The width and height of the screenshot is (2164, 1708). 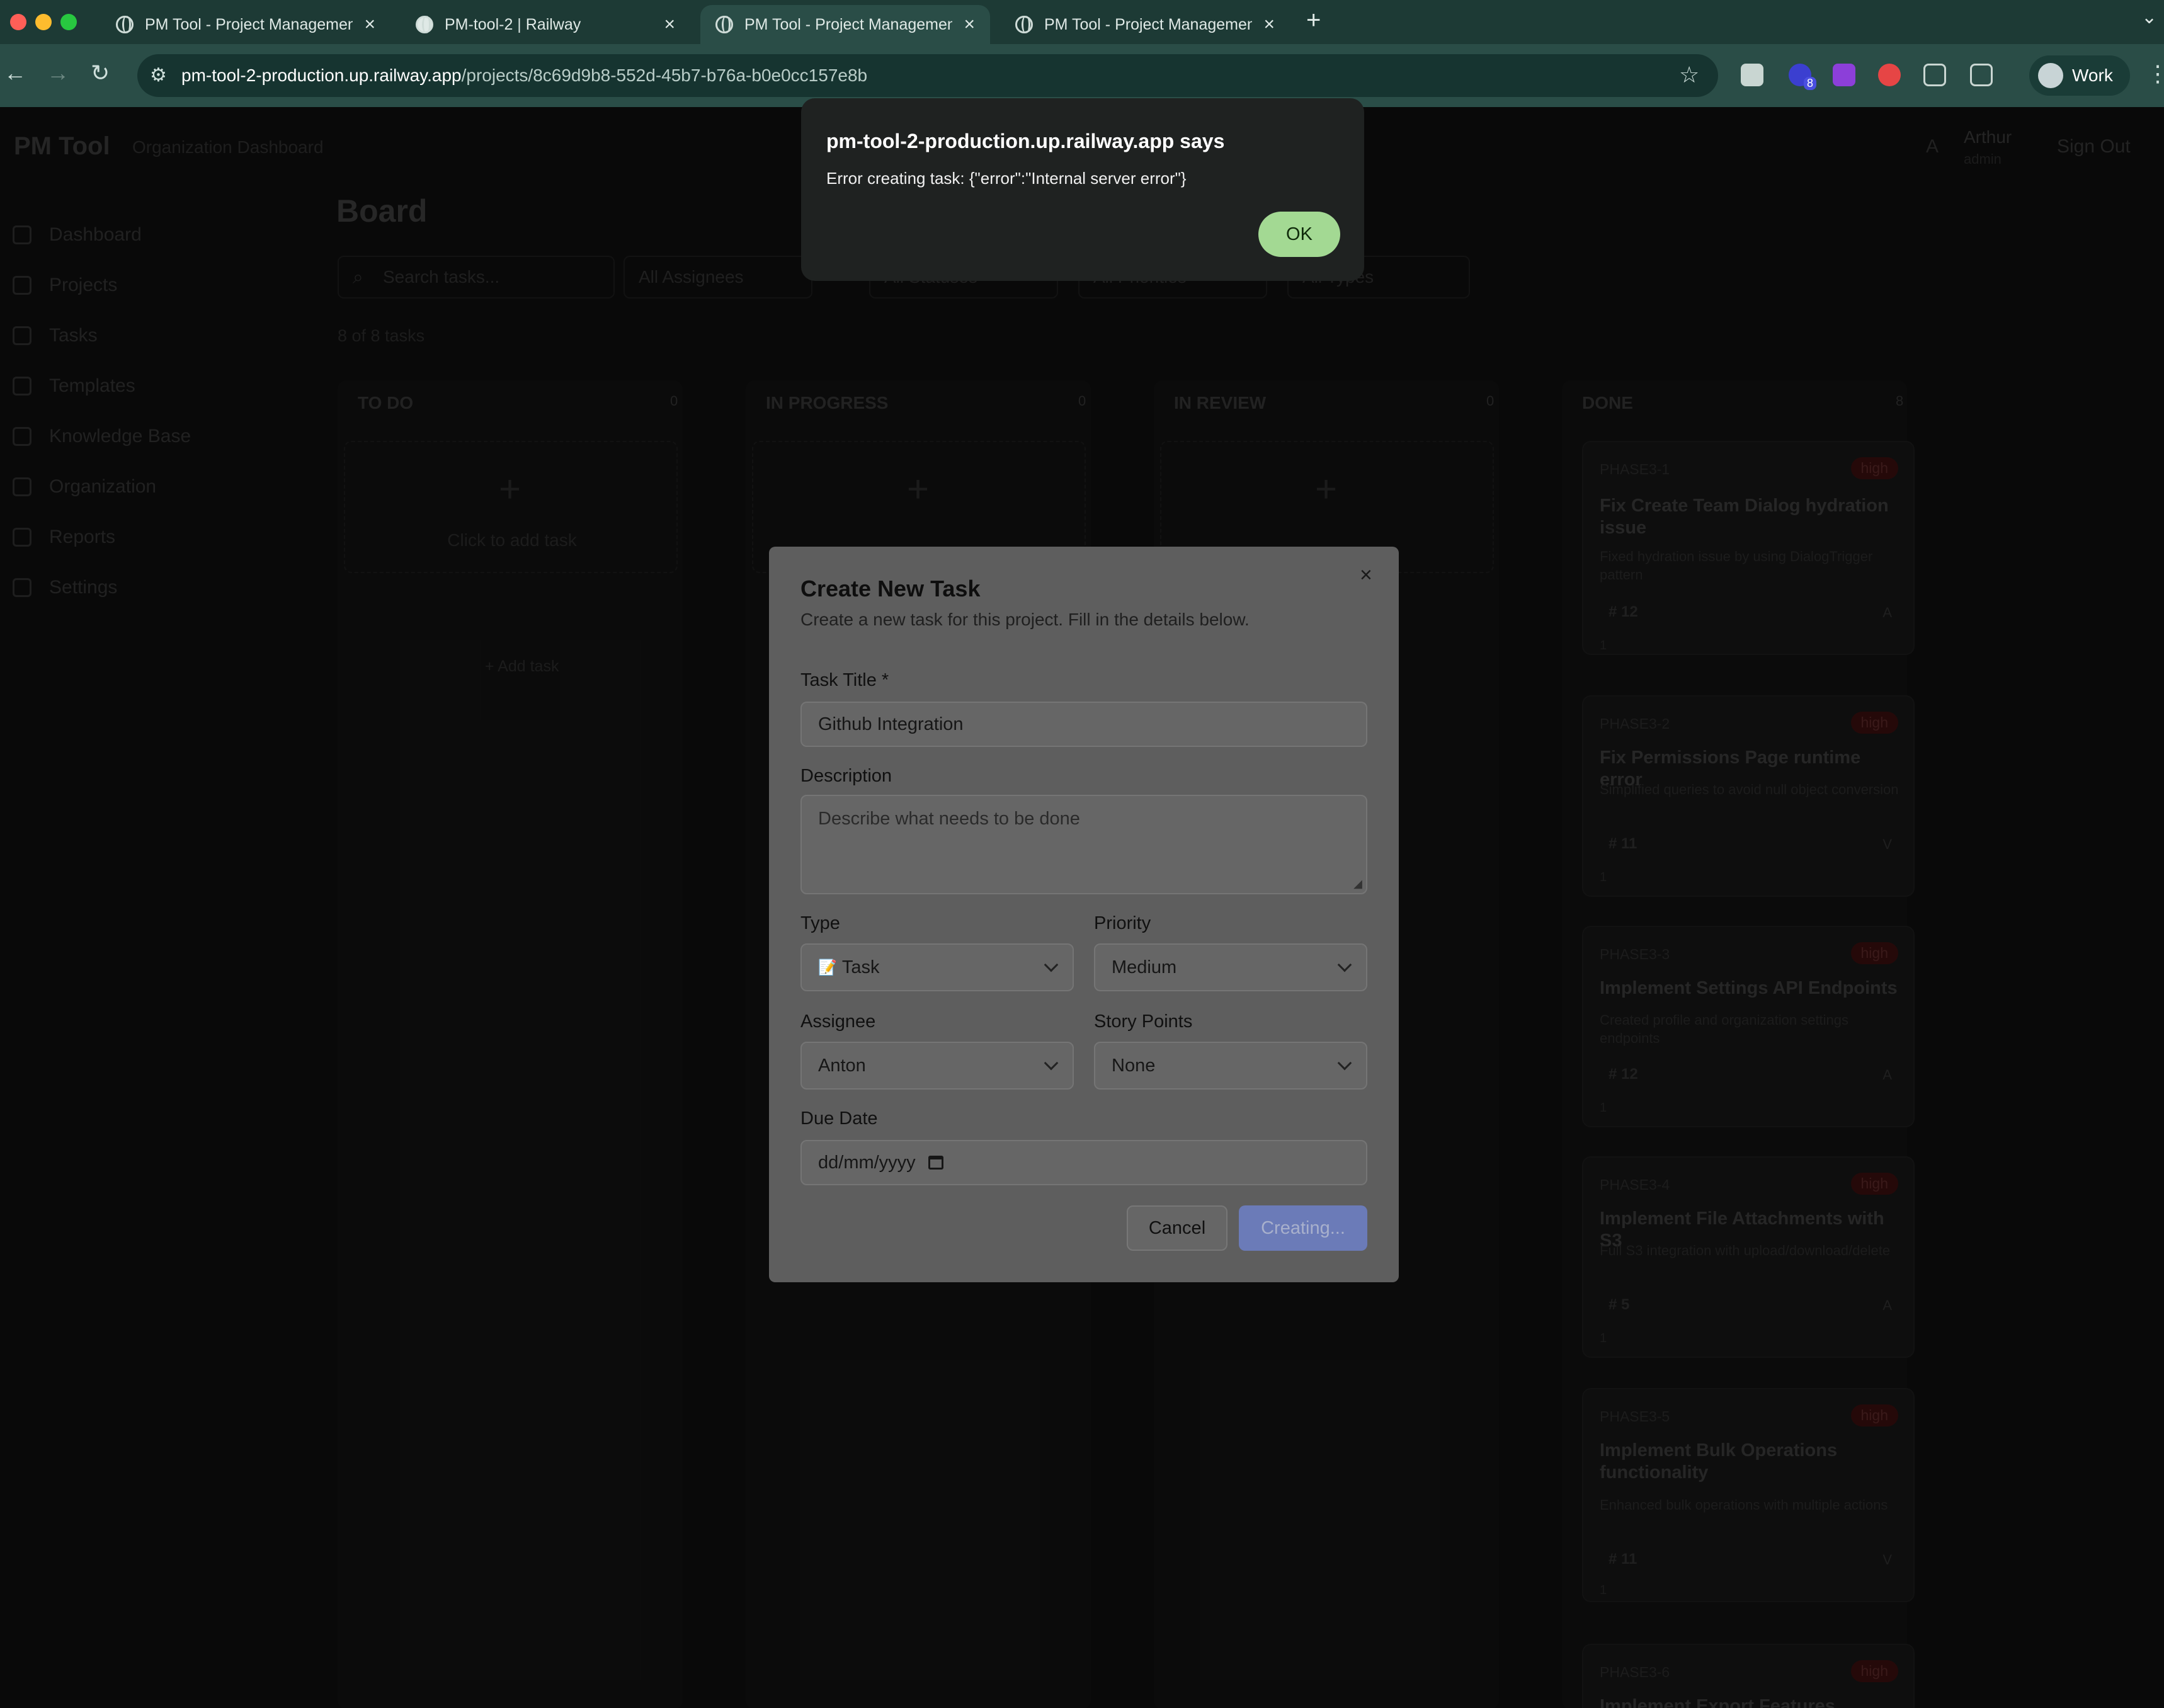 What do you see at coordinates (513, 24) in the screenshot?
I see `tab-label: PM-tool-2 | Railway` at bounding box center [513, 24].